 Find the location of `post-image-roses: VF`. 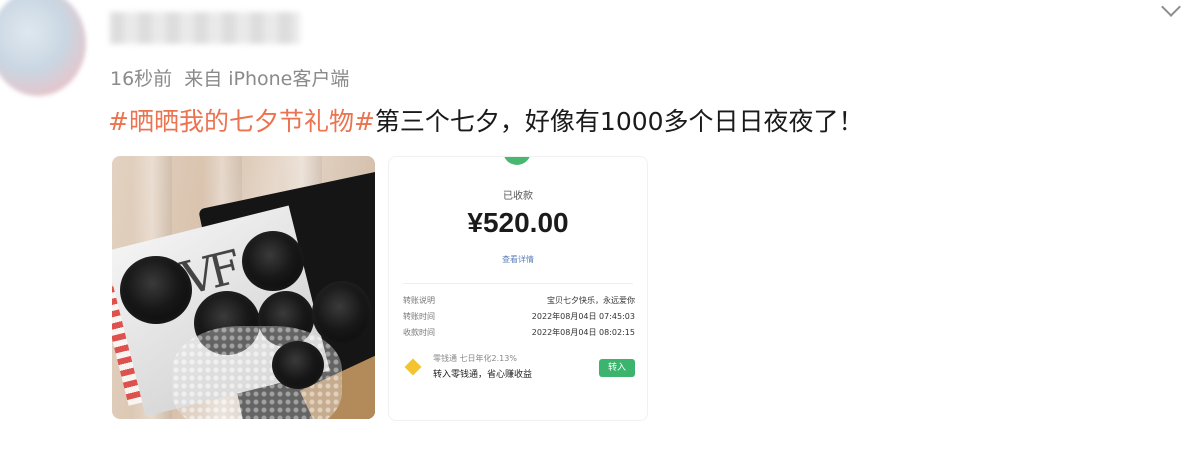

post-image-roses: VF is located at coordinates (243, 287).